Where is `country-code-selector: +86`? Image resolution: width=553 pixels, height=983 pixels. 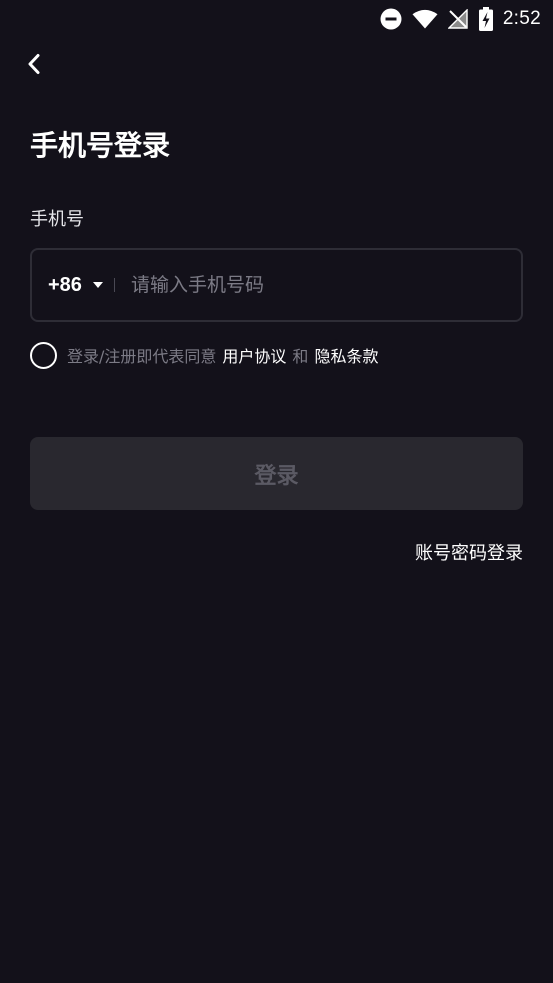
country-code-selector: +86 is located at coordinates (76, 285).